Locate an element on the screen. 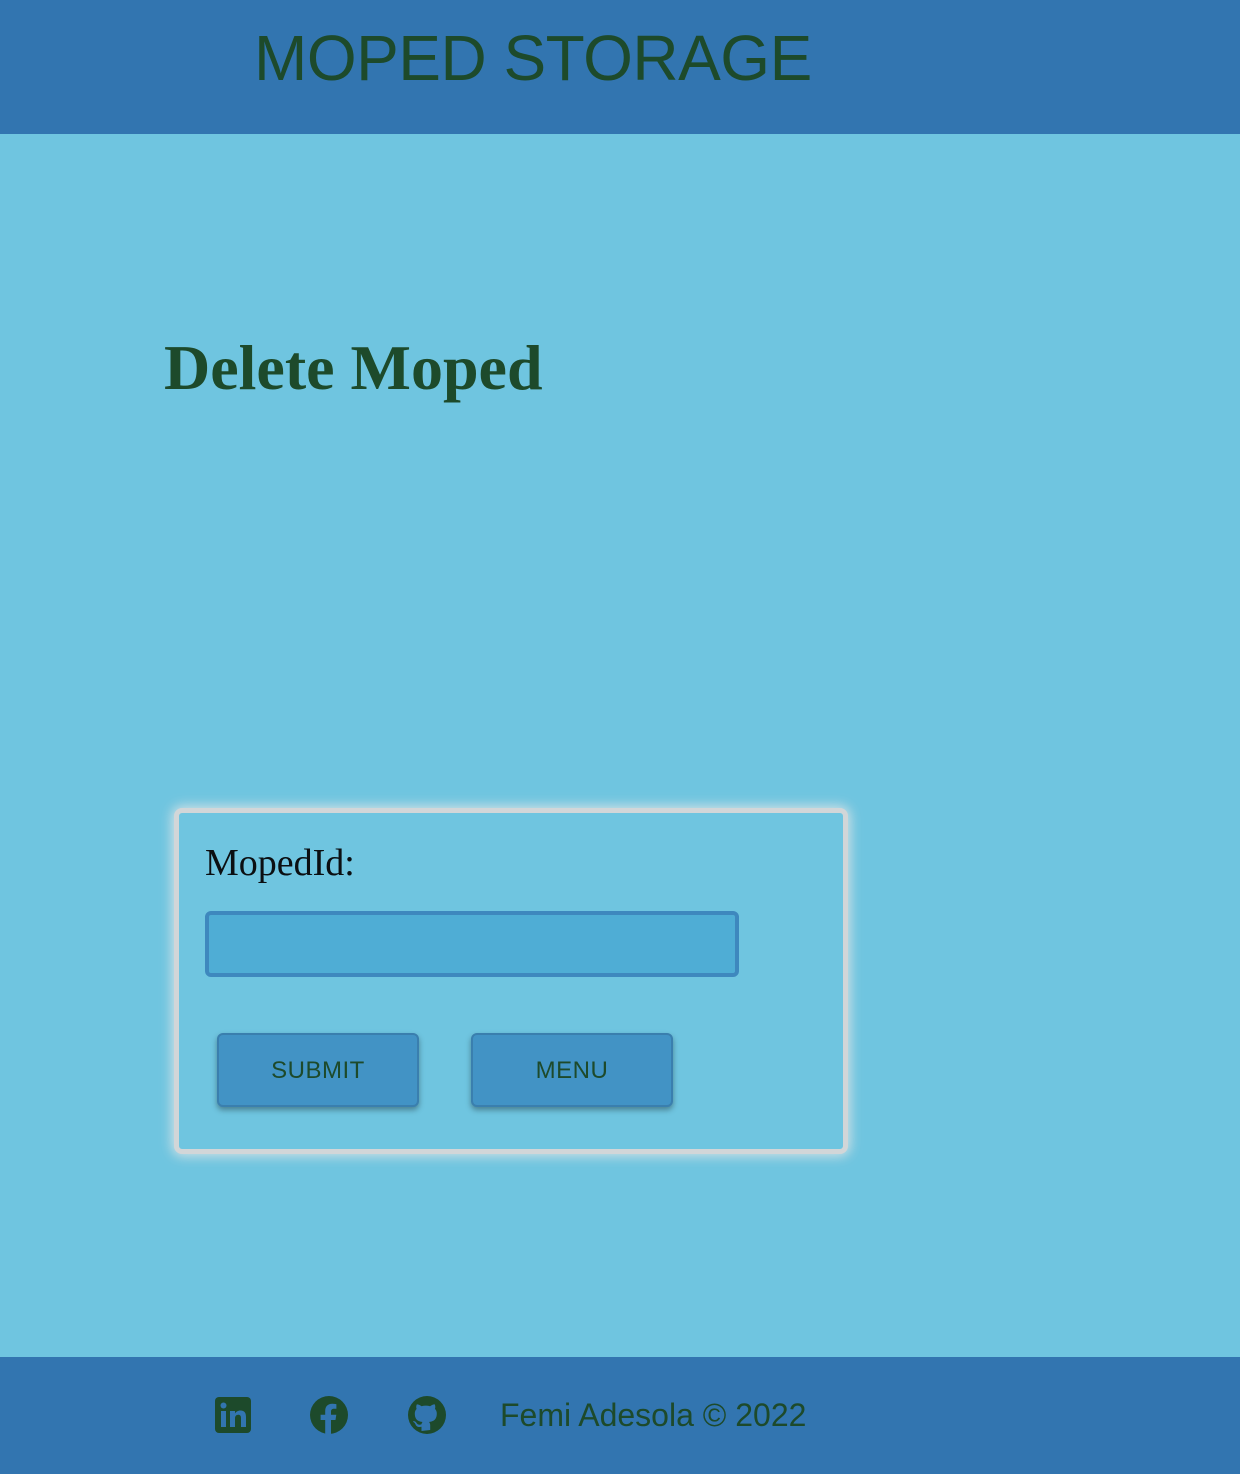  app-title: MOPED STORAGE is located at coordinates (533, 58).